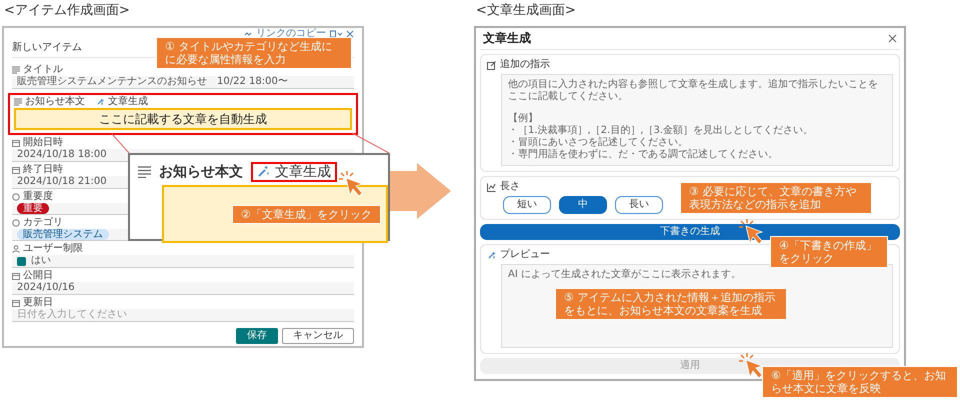  Describe the element at coordinates (63, 234) in the screenshot. I see `tag: 販売管理システム` at that location.